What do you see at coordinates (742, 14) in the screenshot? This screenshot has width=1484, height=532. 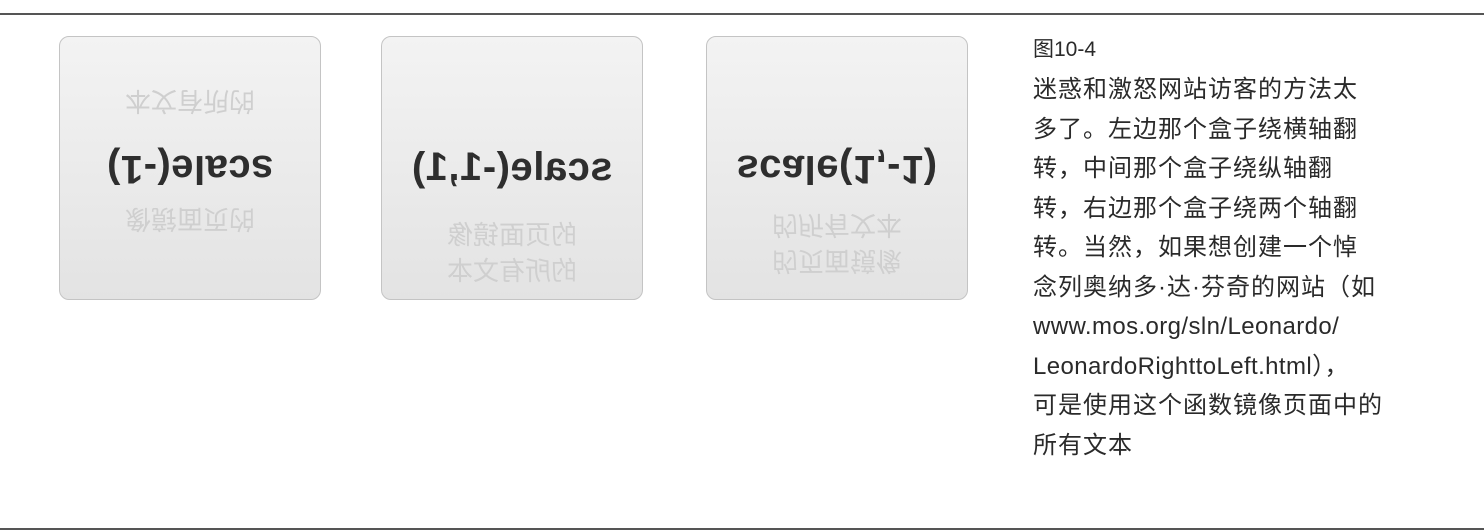 I see `top-rule` at bounding box center [742, 14].